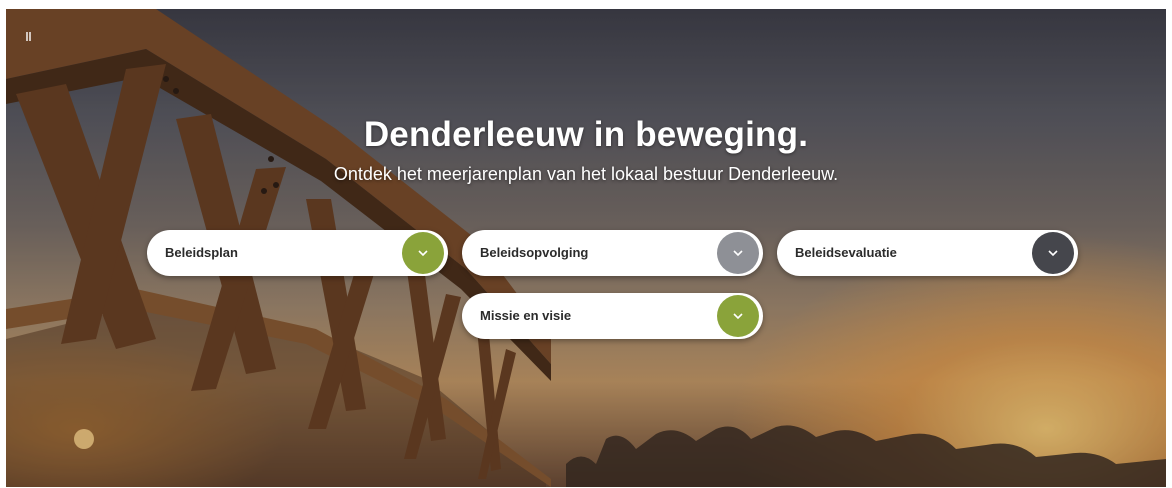 The image size is (1172, 488). I want to click on section-beleidsplan-button: Beleidsplan, so click(297, 253).